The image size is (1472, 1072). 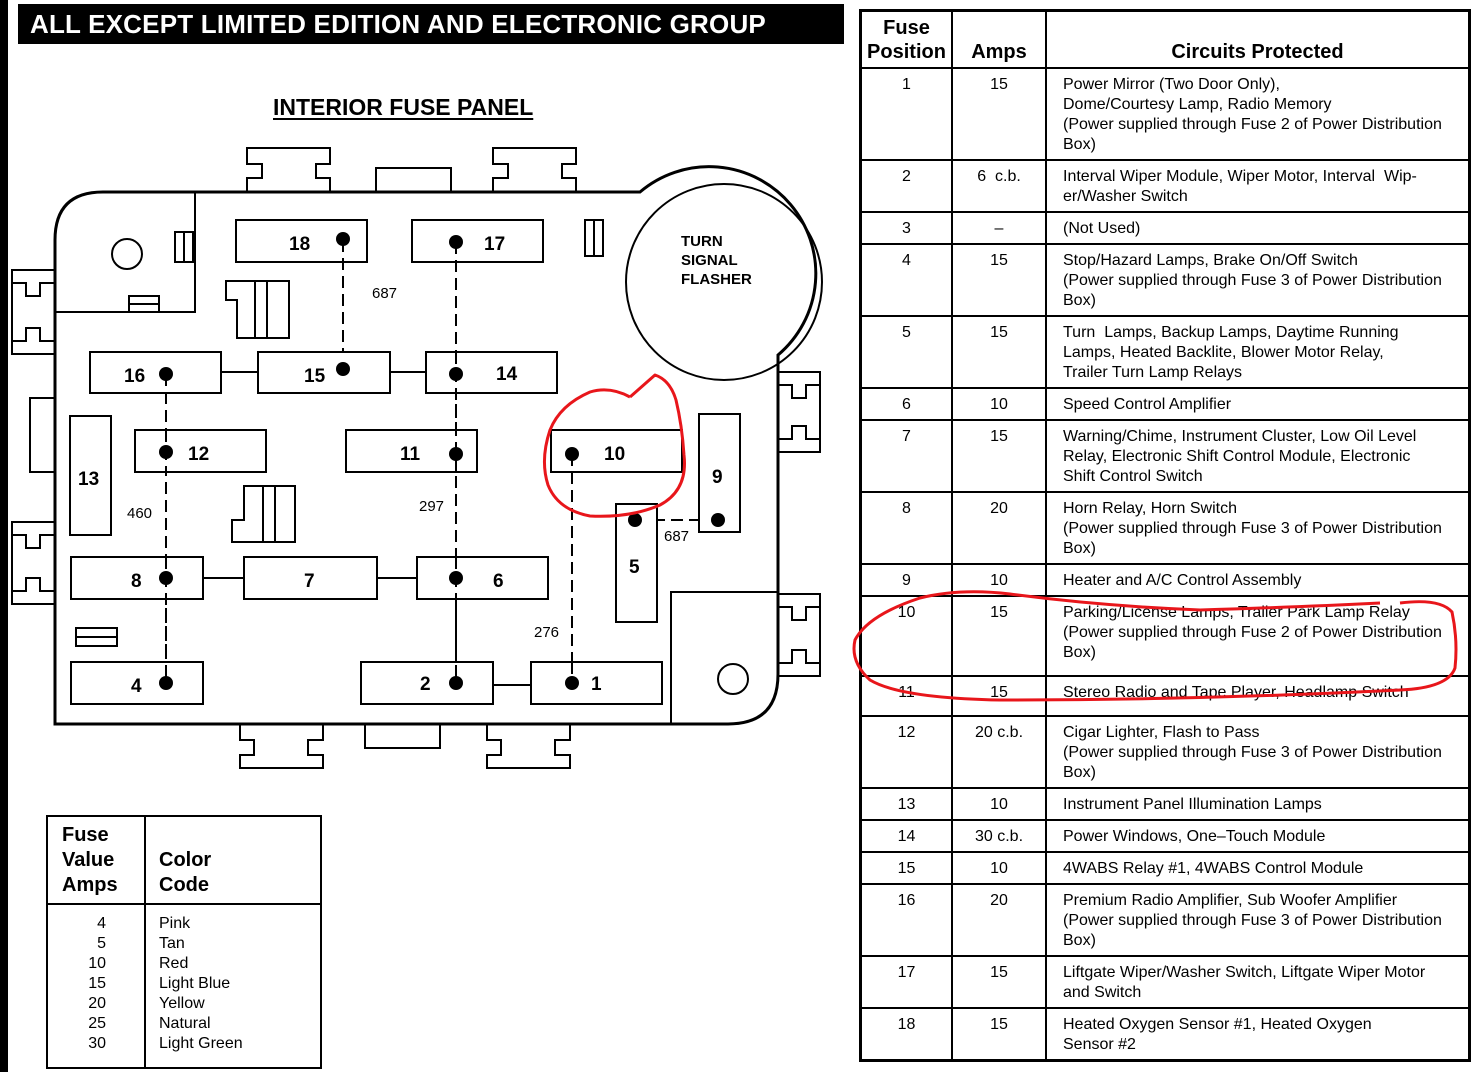 What do you see at coordinates (101, 923) in the screenshot?
I see `fuse-amps: 4` at bounding box center [101, 923].